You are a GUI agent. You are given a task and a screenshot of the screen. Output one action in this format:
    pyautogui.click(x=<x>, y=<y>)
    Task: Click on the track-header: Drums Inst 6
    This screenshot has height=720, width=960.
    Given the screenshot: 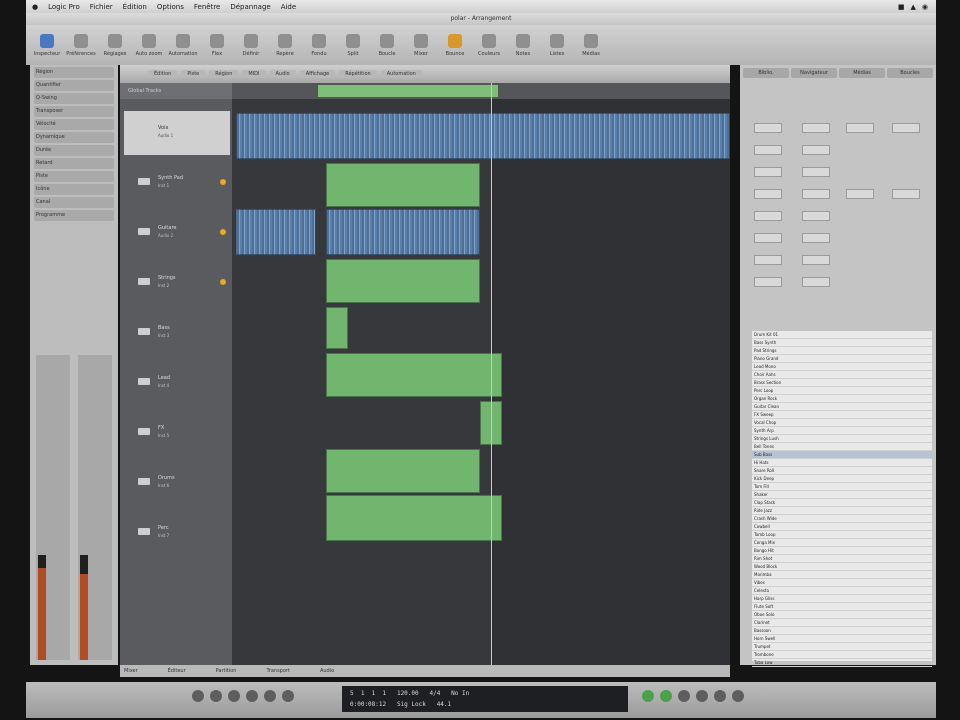 What is the action you would take?
    pyautogui.click(x=177, y=483)
    